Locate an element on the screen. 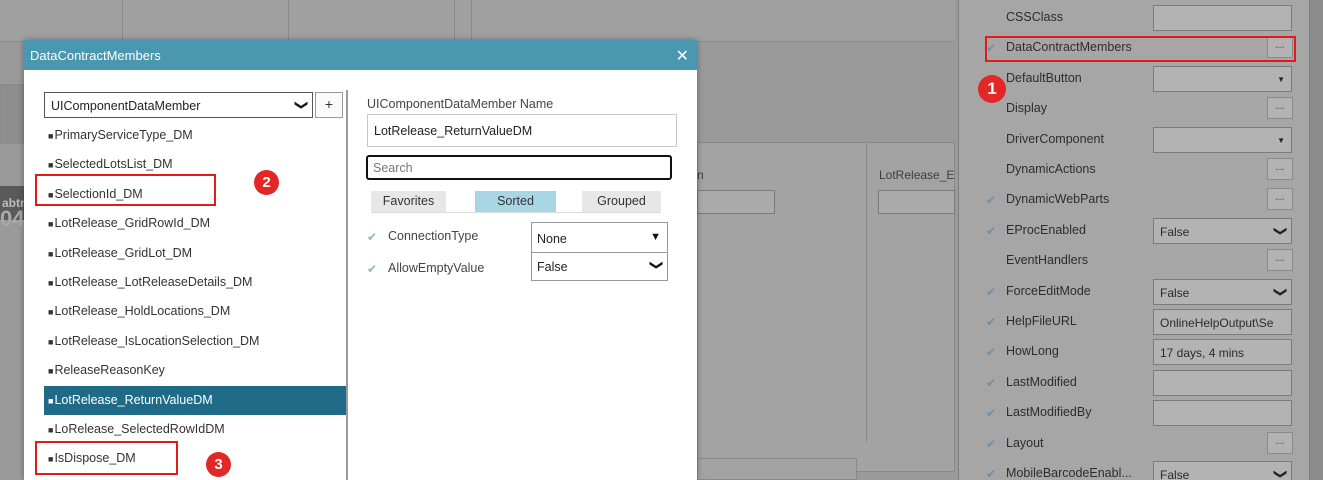  tab-grouped: Grouped is located at coordinates (621, 201).